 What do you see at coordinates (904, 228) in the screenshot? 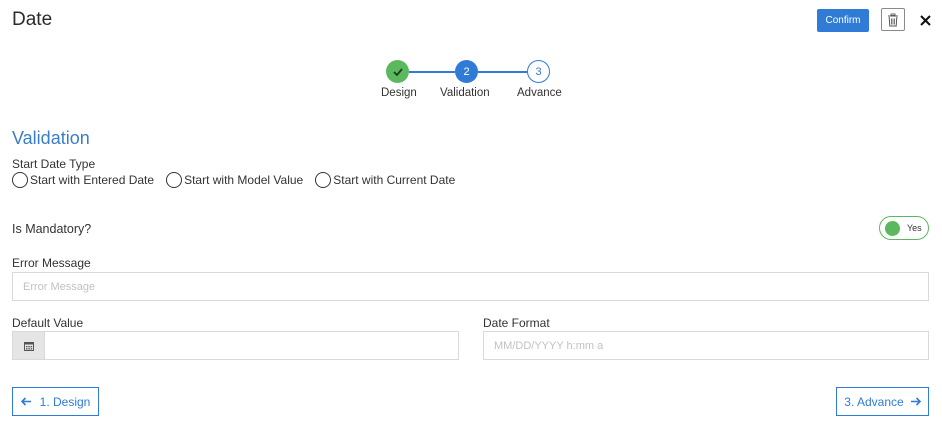
I see `mandatory-toggle: Yes` at bounding box center [904, 228].